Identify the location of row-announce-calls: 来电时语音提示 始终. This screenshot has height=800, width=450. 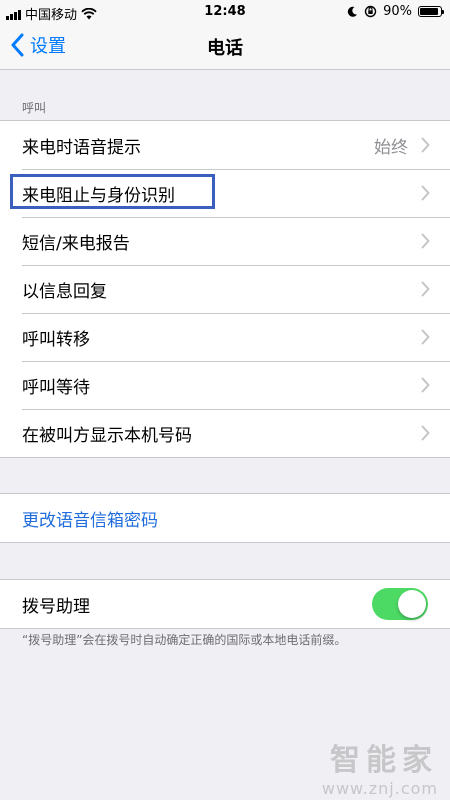
(225, 145).